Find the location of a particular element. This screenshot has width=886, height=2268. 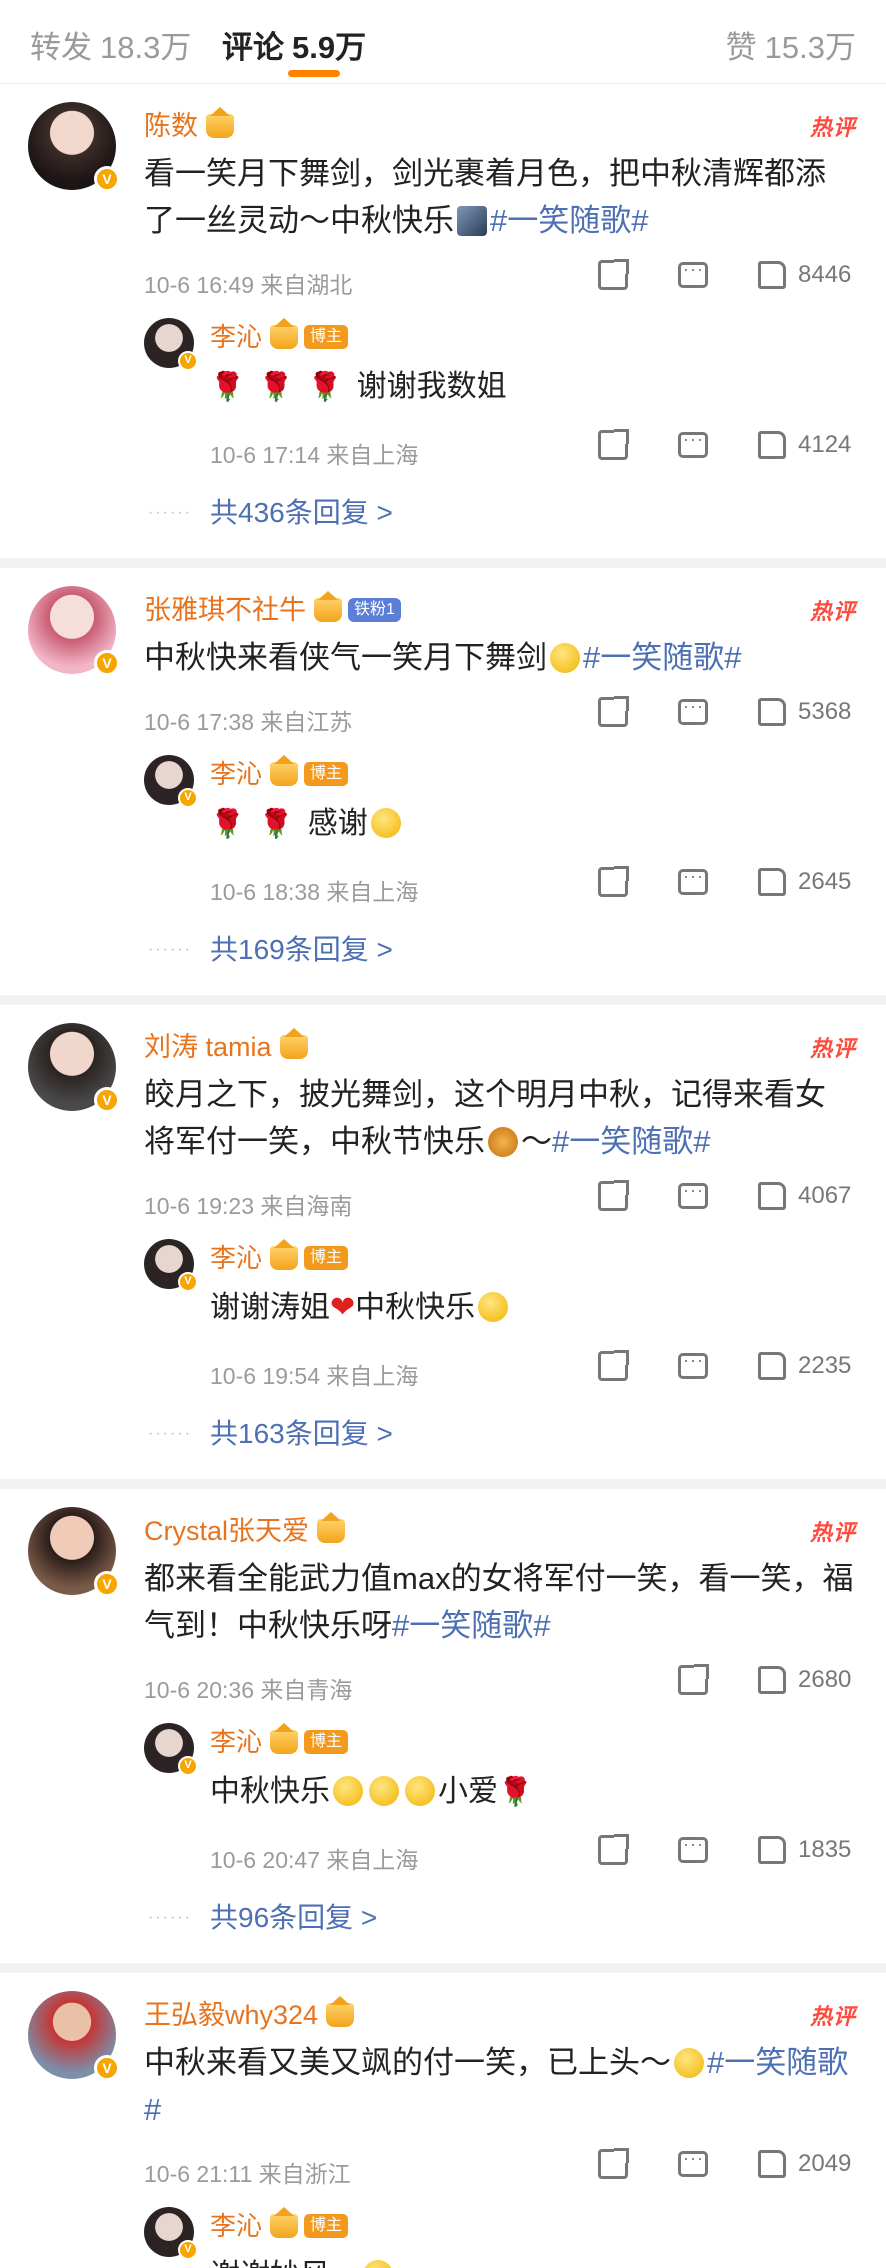

reply-text-tail: 小爱 is located at coordinates (468, 1791).